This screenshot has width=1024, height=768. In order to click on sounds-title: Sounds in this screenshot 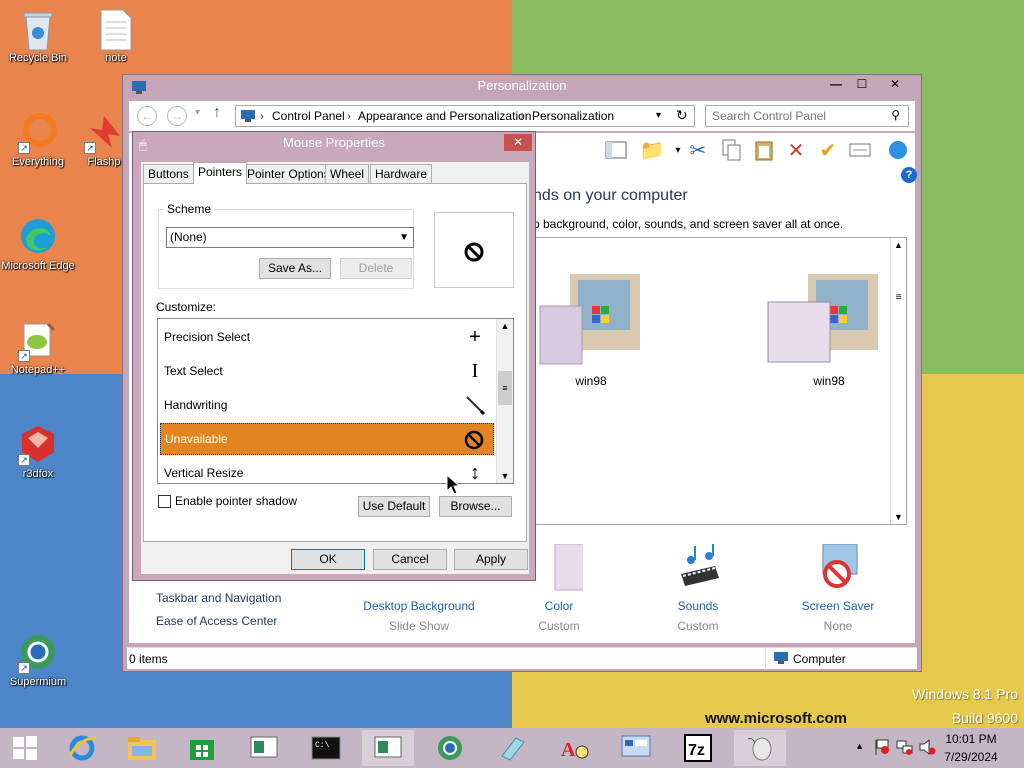, I will do `click(698, 606)`.